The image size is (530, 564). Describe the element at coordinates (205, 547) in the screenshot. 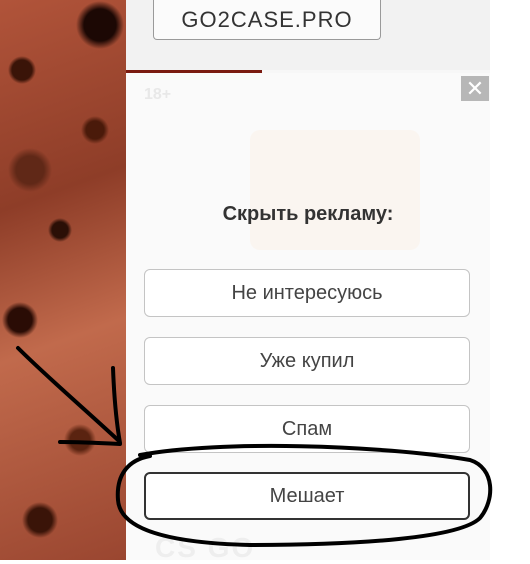

I see `background-ad-text: CS GO` at that location.